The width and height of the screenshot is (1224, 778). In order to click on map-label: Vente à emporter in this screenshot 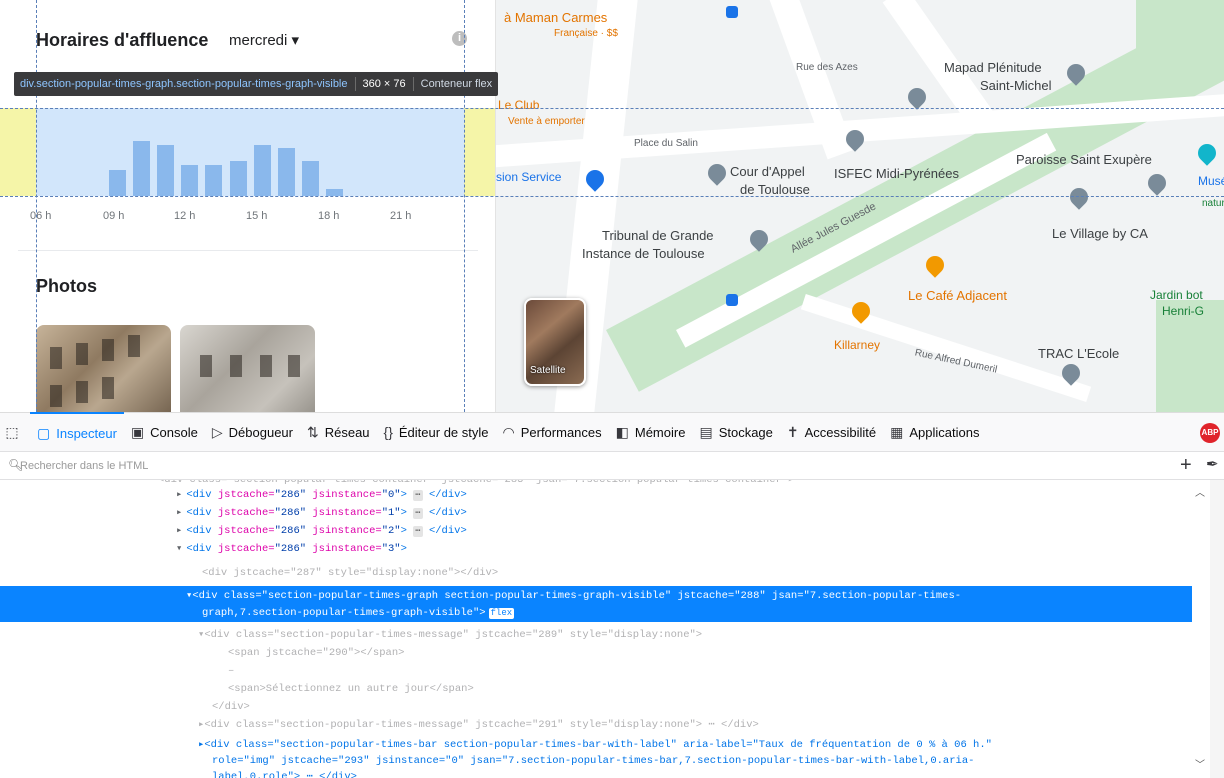, I will do `click(546, 121)`.